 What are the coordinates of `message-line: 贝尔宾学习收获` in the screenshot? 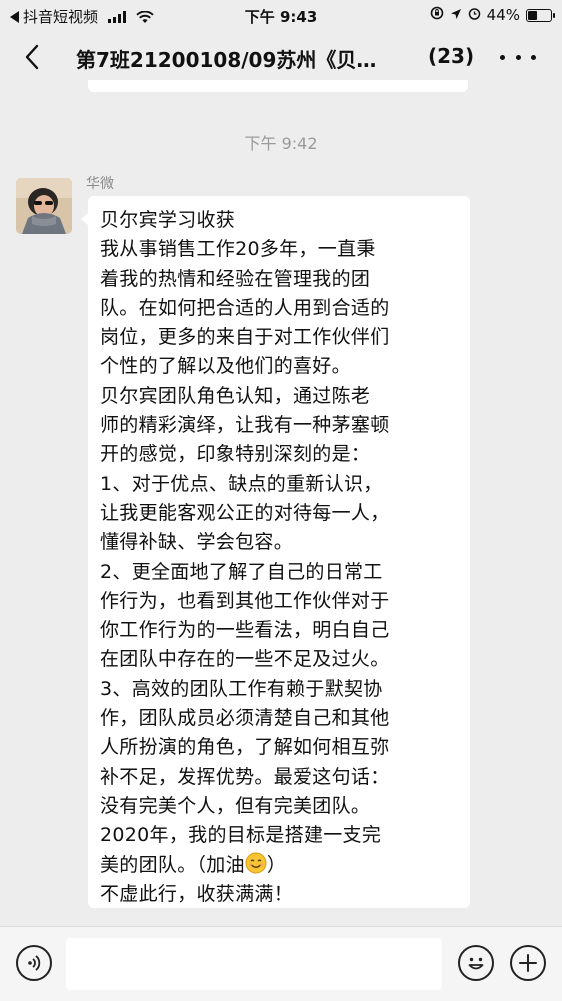 It's located at (168, 220).